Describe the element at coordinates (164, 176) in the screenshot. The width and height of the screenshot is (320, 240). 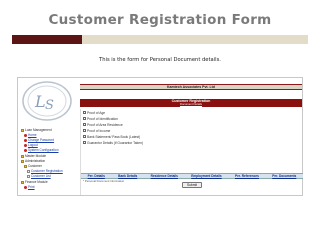
I see `tab-residence-details: Residence Details` at that location.